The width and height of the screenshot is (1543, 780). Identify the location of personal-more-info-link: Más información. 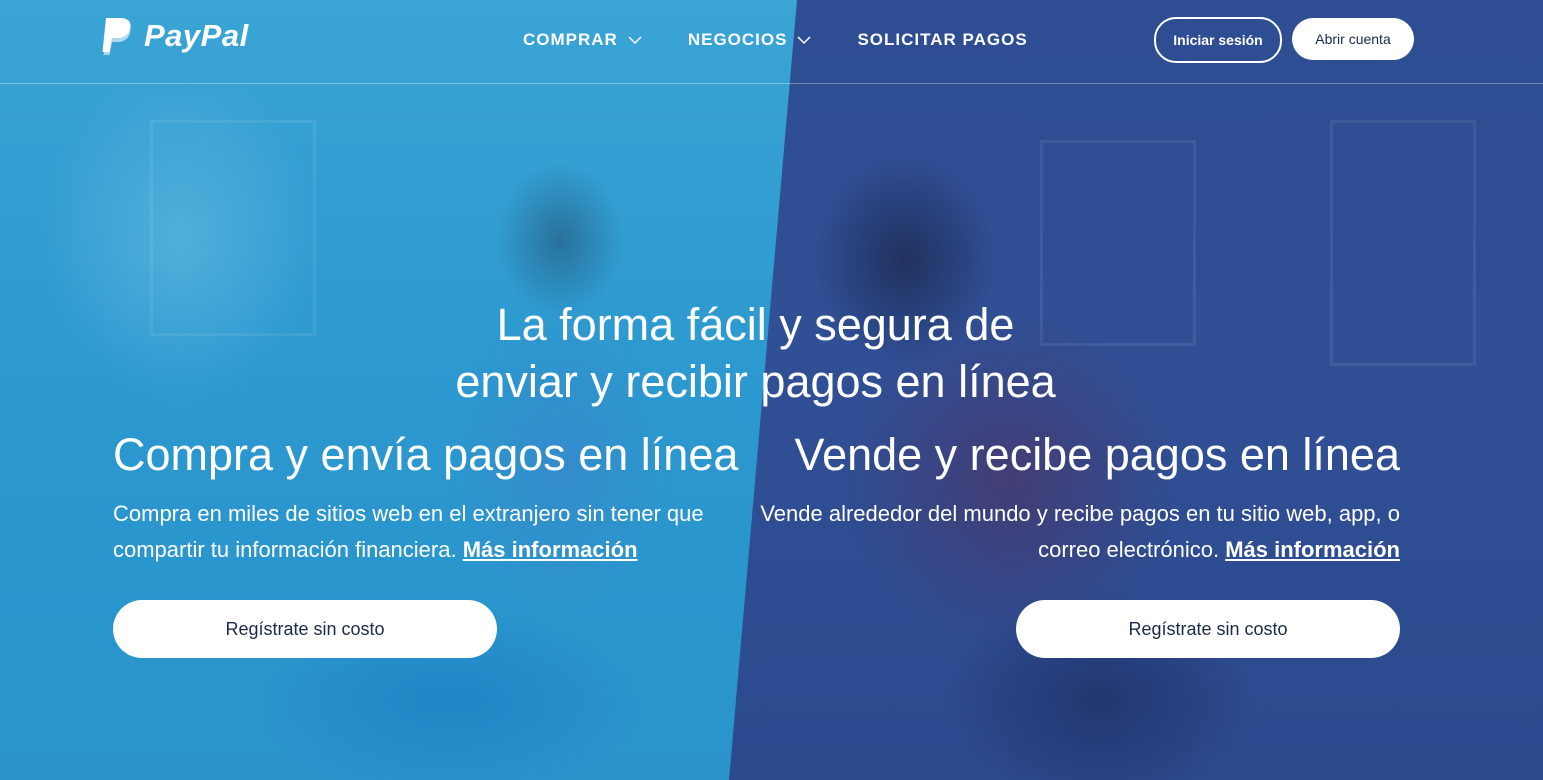
(550, 549).